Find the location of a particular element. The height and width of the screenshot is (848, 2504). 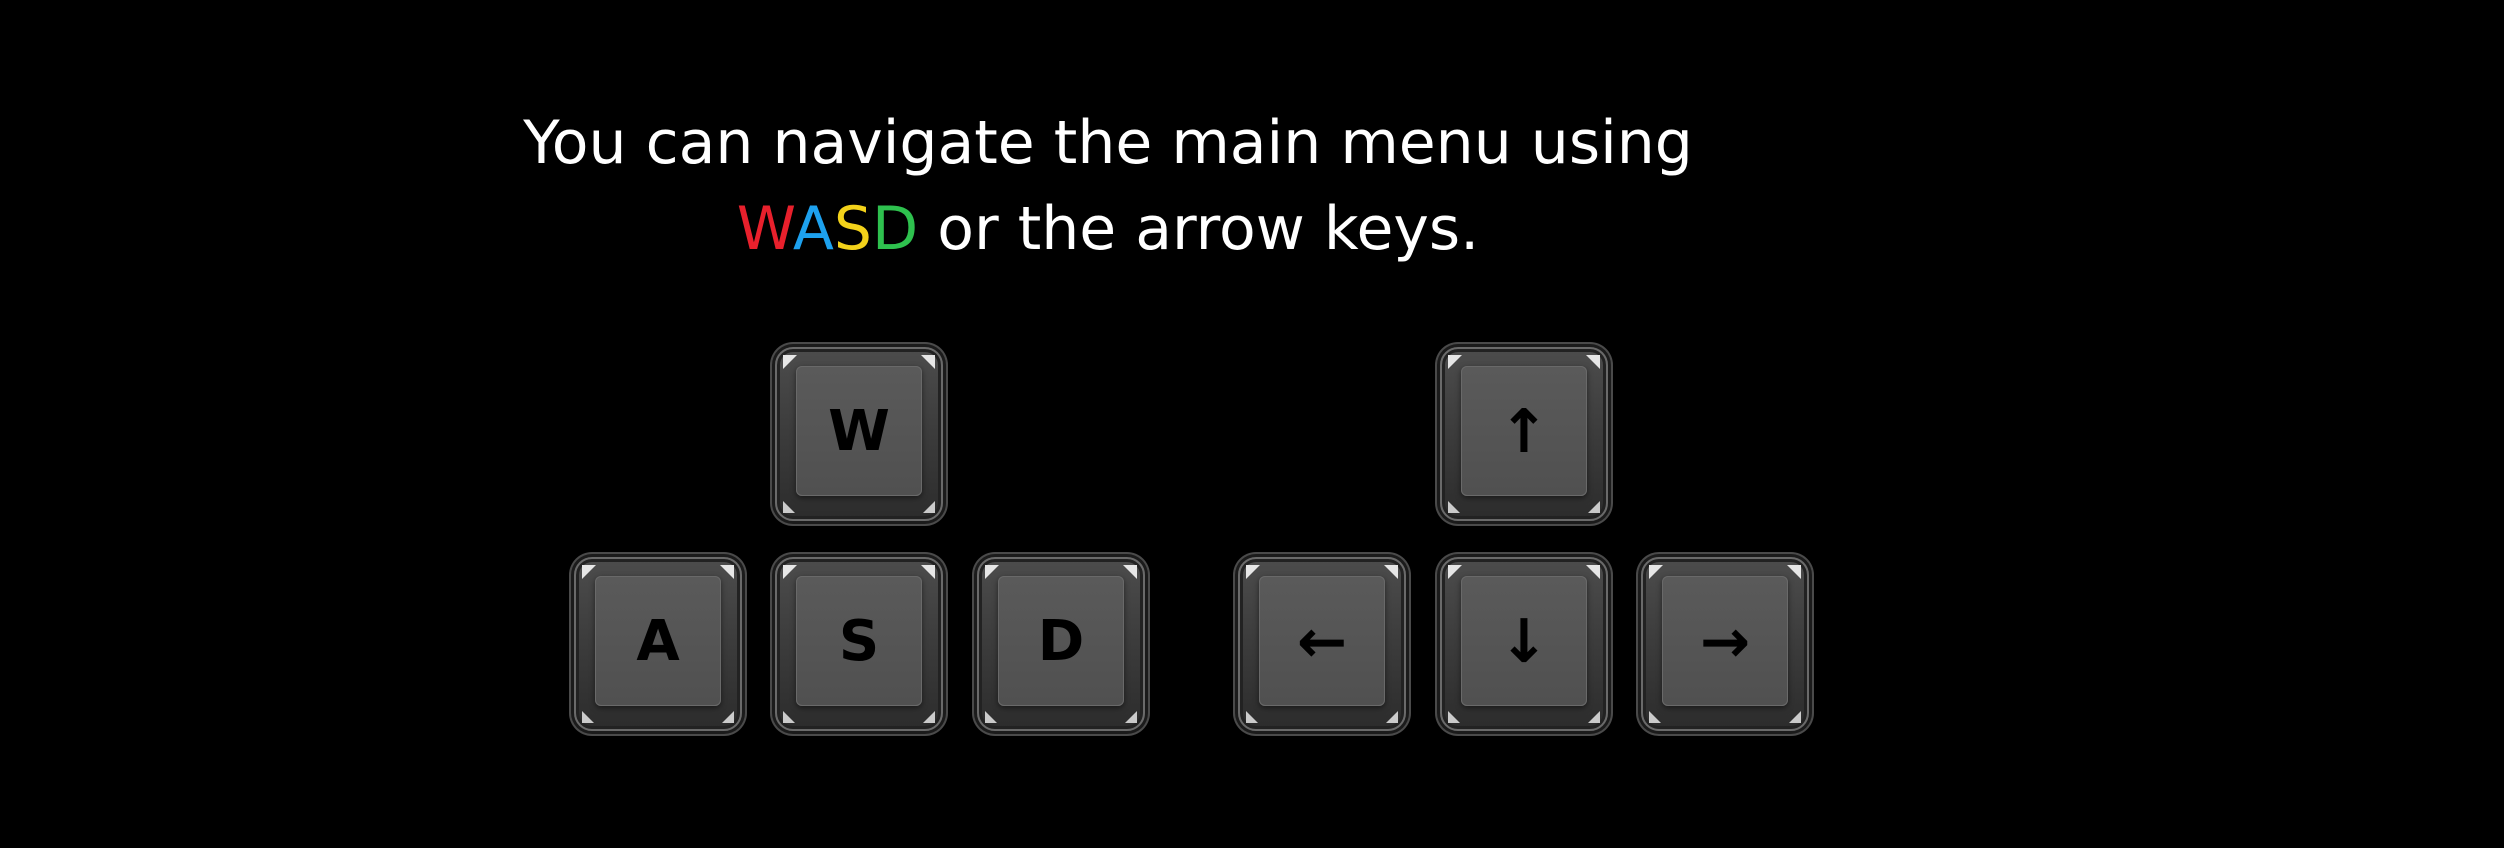

key-a: A is located at coordinates (658, 644).